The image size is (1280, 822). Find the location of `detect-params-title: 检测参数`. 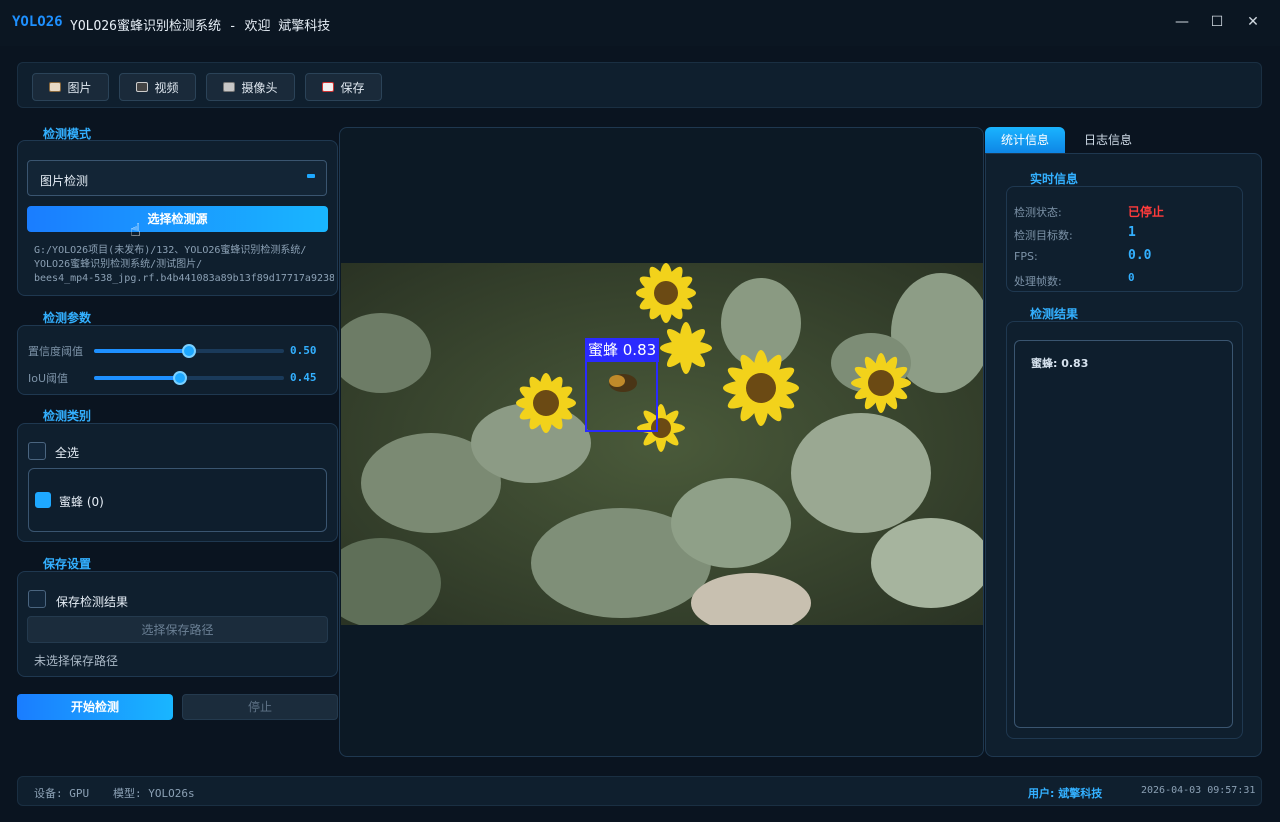

detect-params-title: 检测参数 is located at coordinates (67, 318).